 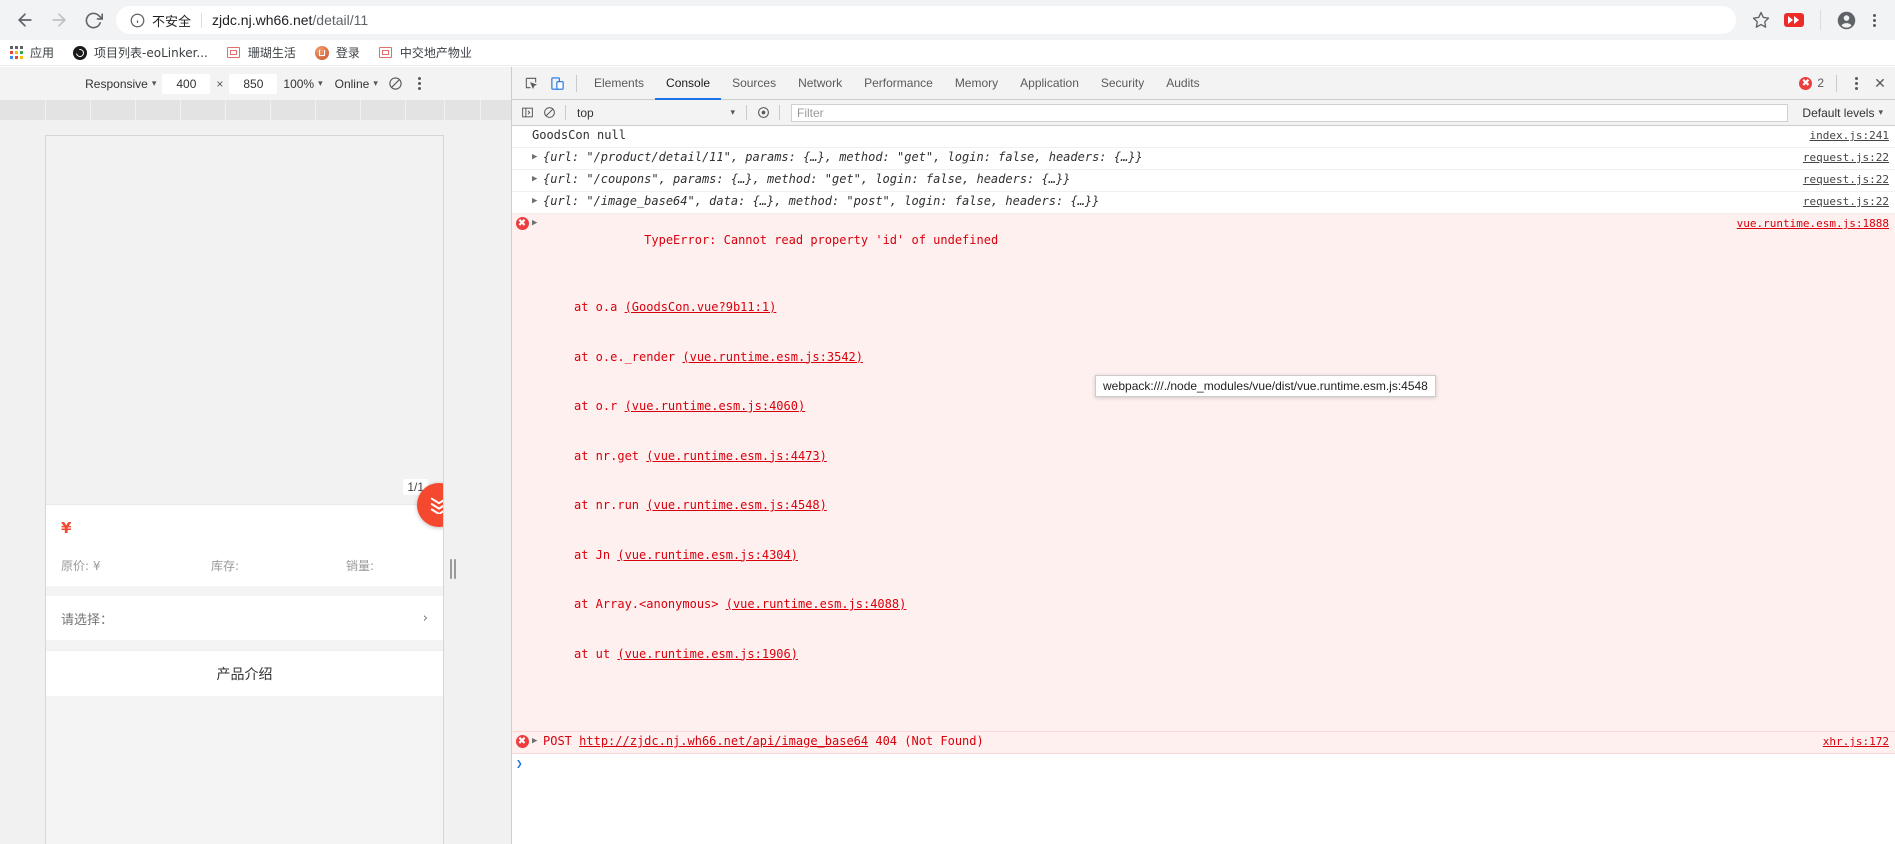 What do you see at coordinates (244, 618) in the screenshot?
I see `sku-select-row: 请选择： ›` at bounding box center [244, 618].